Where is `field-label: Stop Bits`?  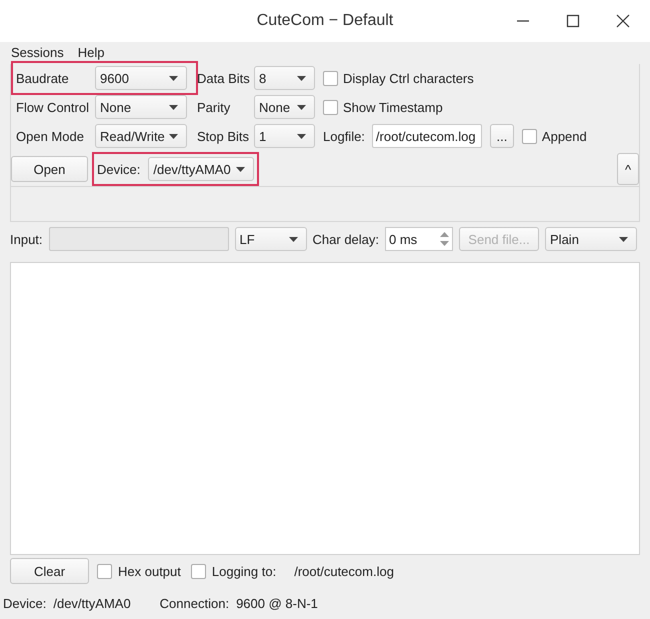
field-label: Stop Bits is located at coordinates (223, 136).